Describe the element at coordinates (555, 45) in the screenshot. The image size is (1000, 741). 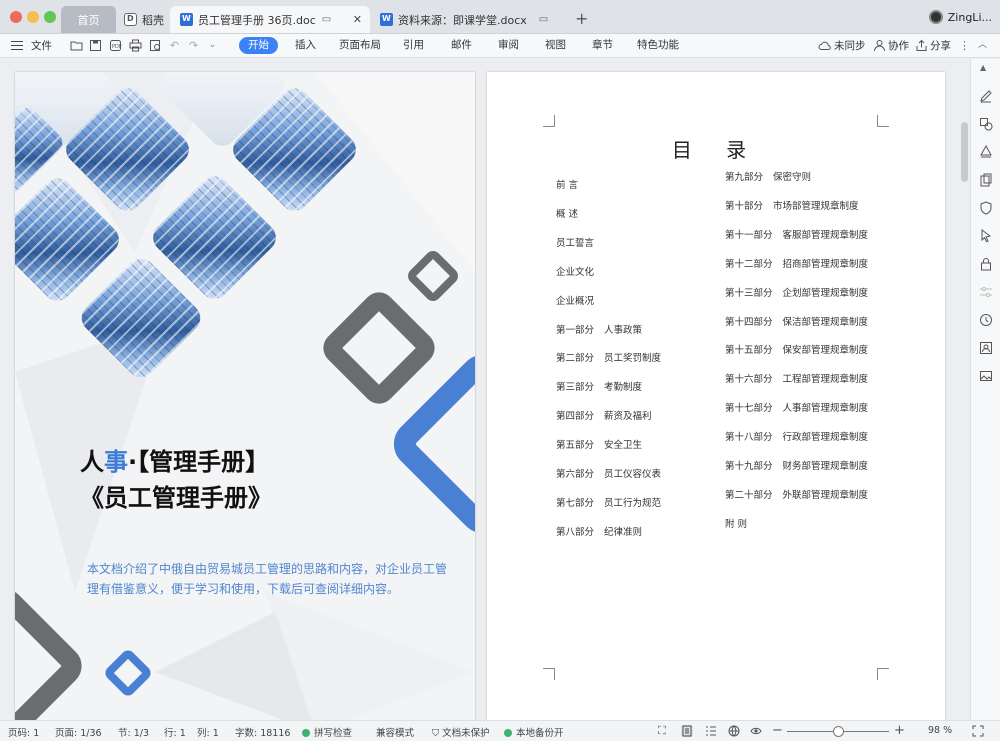
I see `tab-view: 视图` at that location.